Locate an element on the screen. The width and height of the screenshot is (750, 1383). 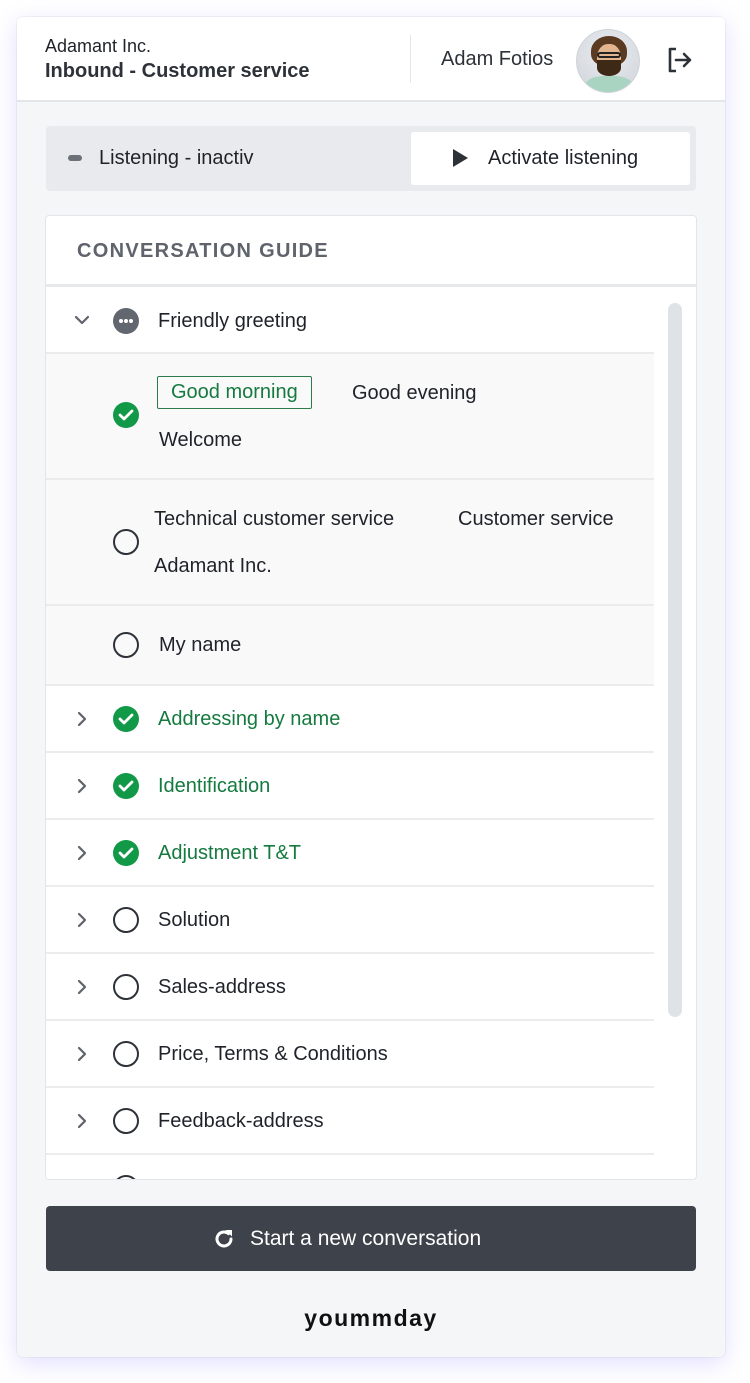
refresh-icon is located at coordinates (224, 1239).